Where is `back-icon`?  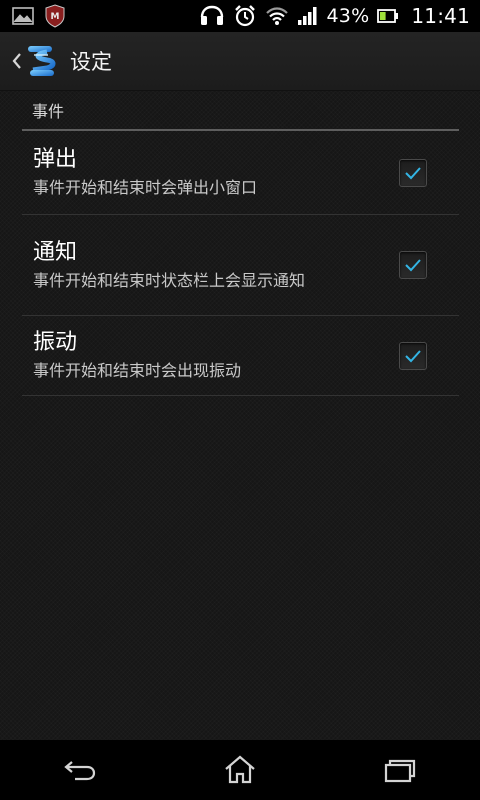
back-icon is located at coordinates (80, 770).